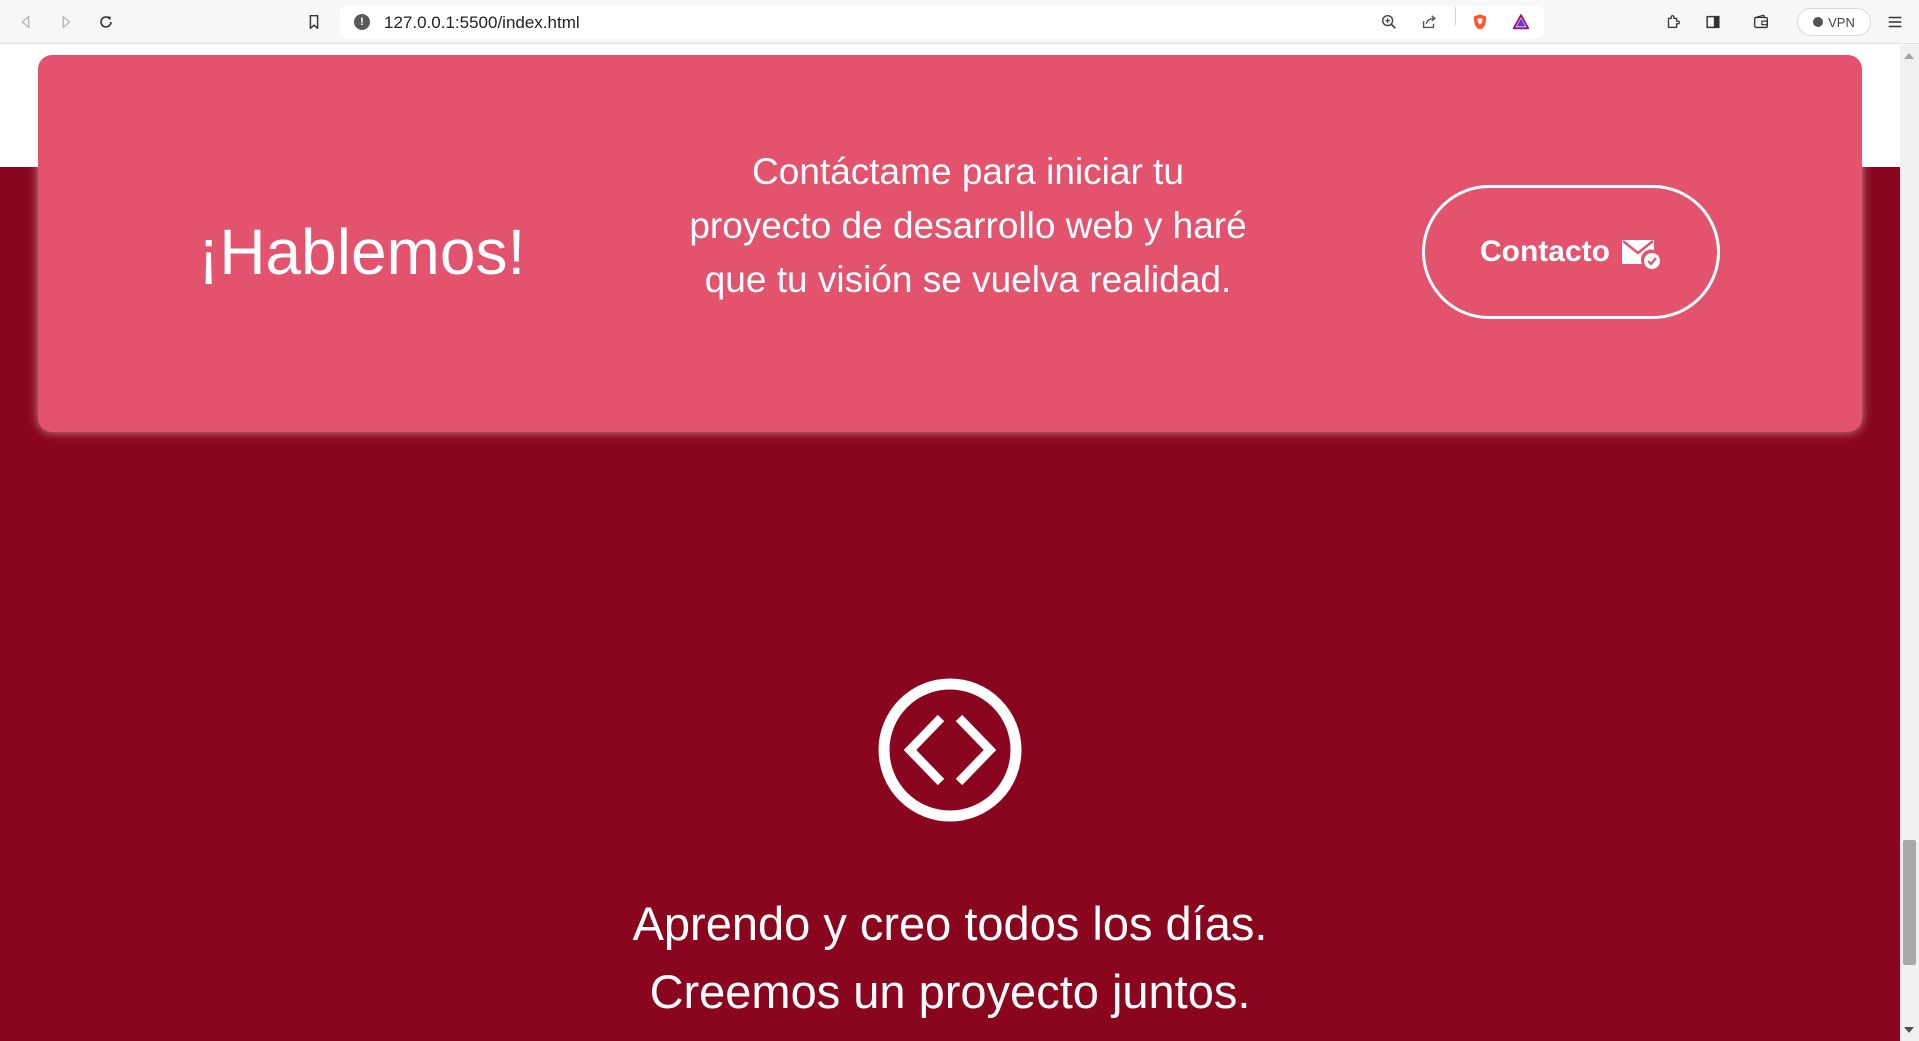 The width and height of the screenshot is (1919, 1041). What do you see at coordinates (1895, 22) in the screenshot?
I see `menu-icon` at bounding box center [1895, 22].